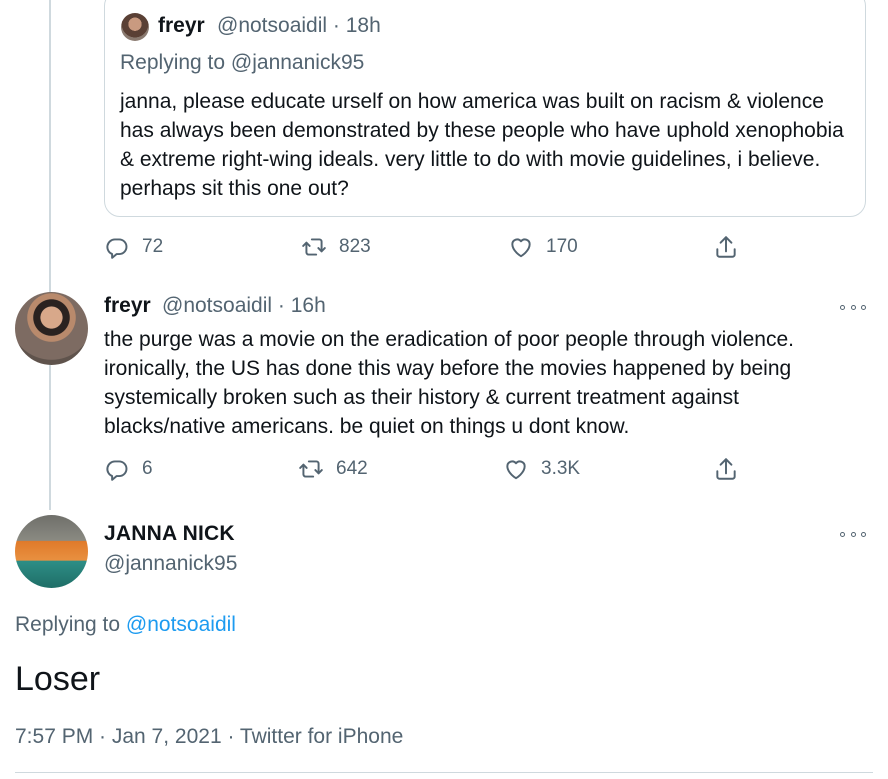 This screenshot has width=888, height=779. I want to click on like-button: 3.3K, so click(541, 469).